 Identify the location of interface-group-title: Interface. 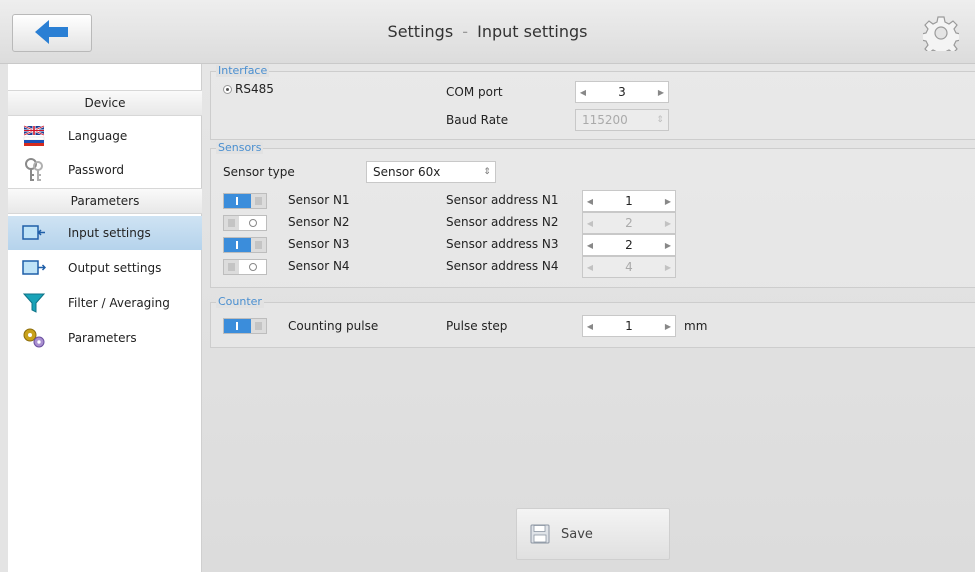
(243, 70).